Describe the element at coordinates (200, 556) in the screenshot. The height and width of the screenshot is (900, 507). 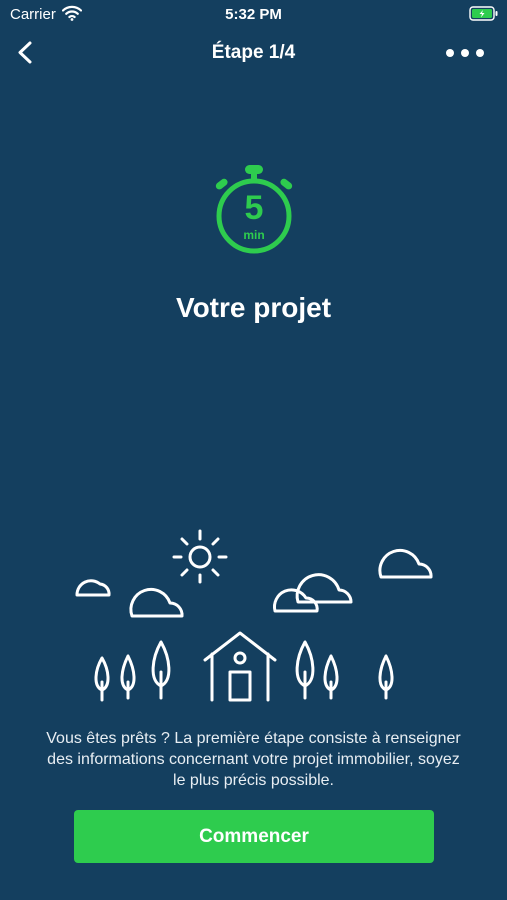
I see `sun-icon` at that location.